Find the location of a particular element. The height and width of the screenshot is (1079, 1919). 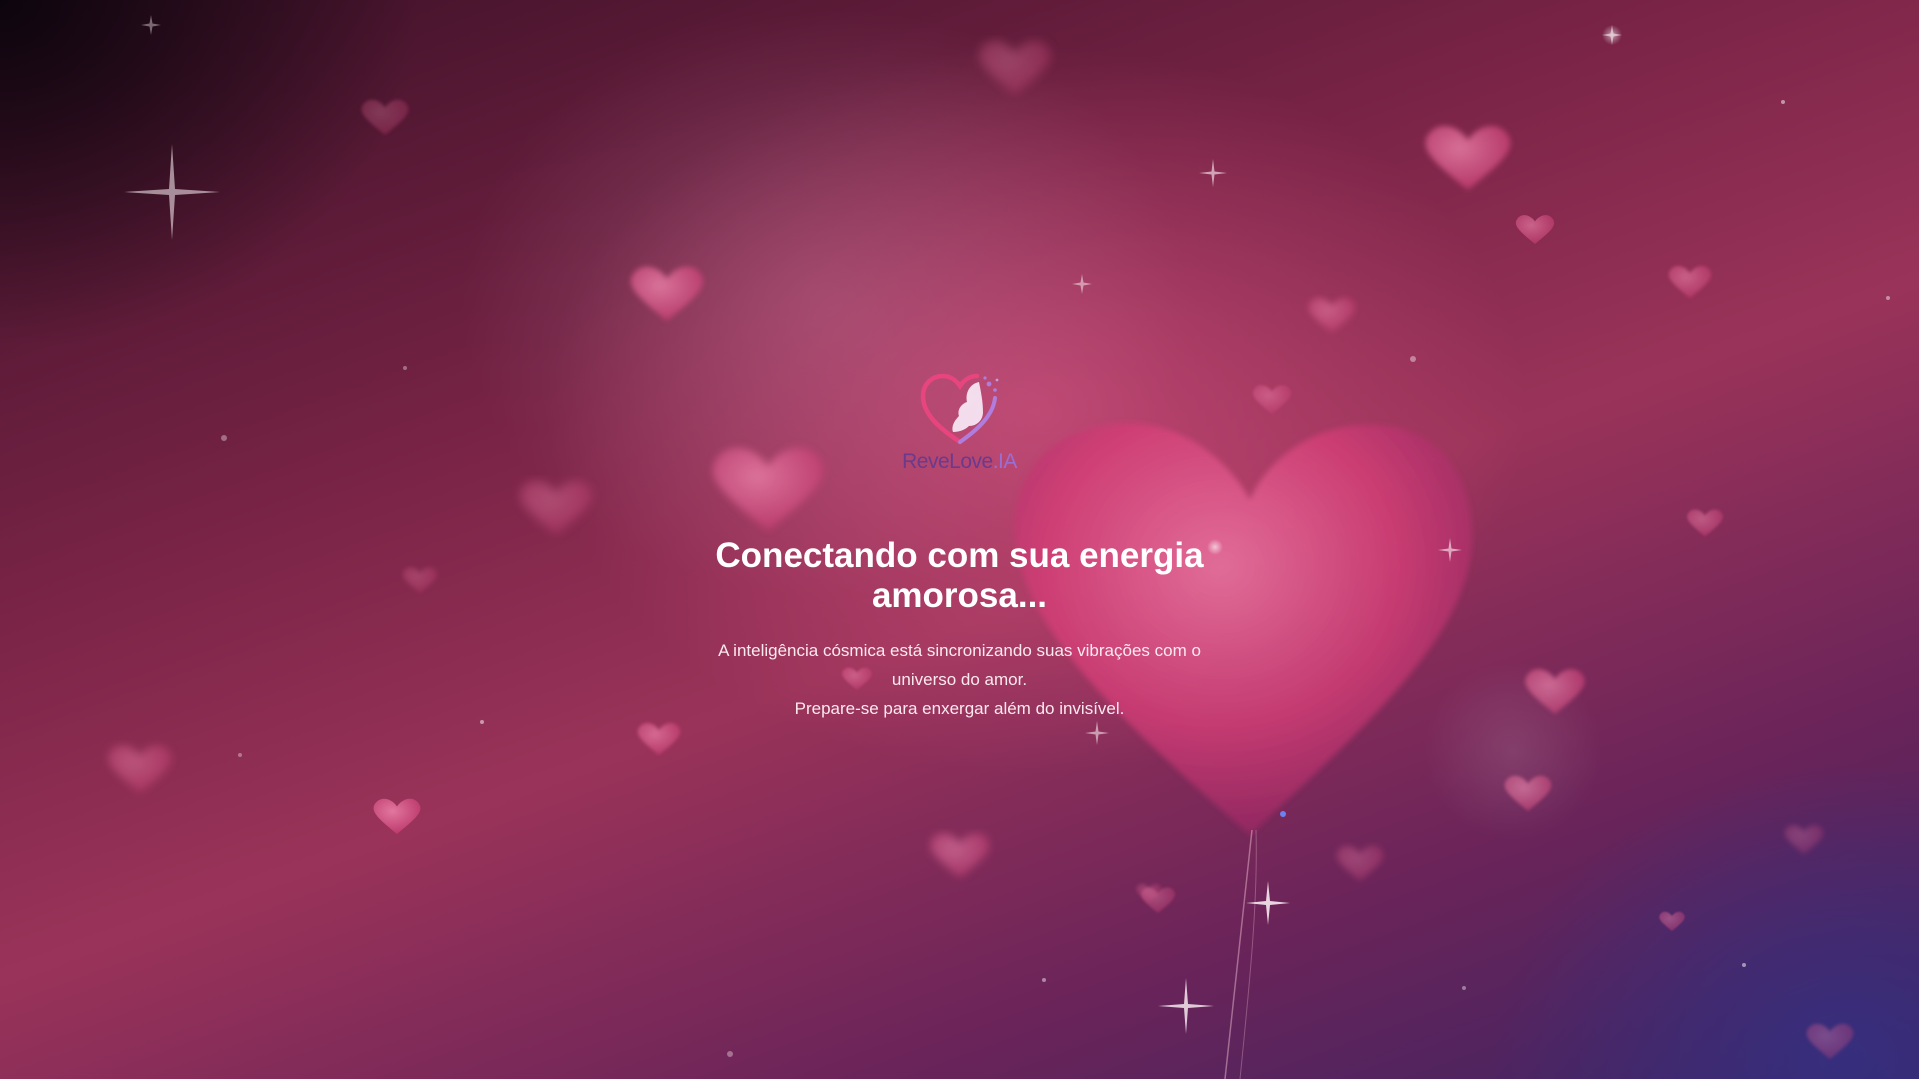

brand-logo: ReveLove.IA is located at coordinates (959, 422).